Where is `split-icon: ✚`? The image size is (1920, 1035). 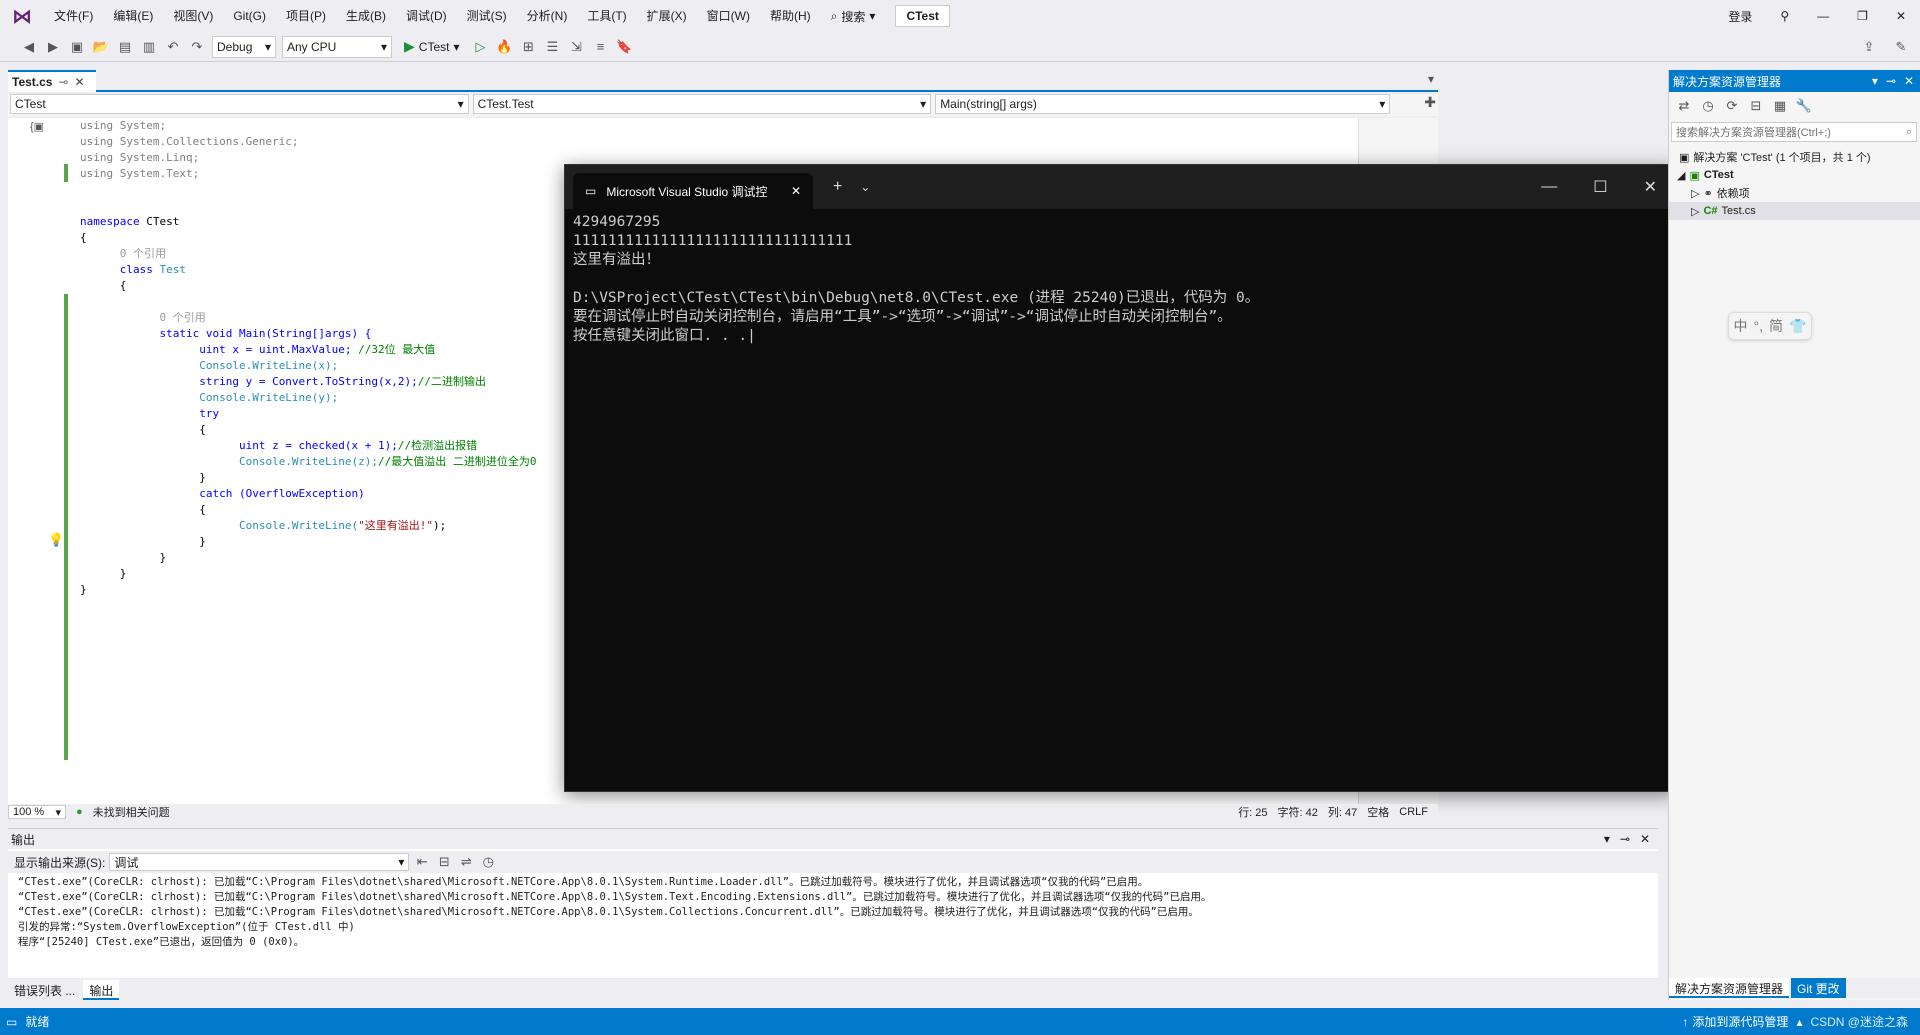 split-icon: ✚ is located at coordinates (1415, 105).